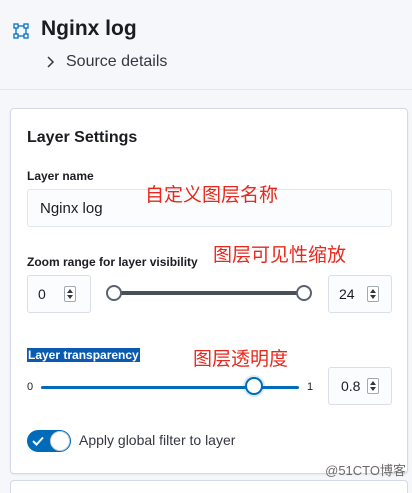  What do you see at coordinates (49, 441) in the screenshot?
I see `global-filter-switch` at bounding box center [49, 441].